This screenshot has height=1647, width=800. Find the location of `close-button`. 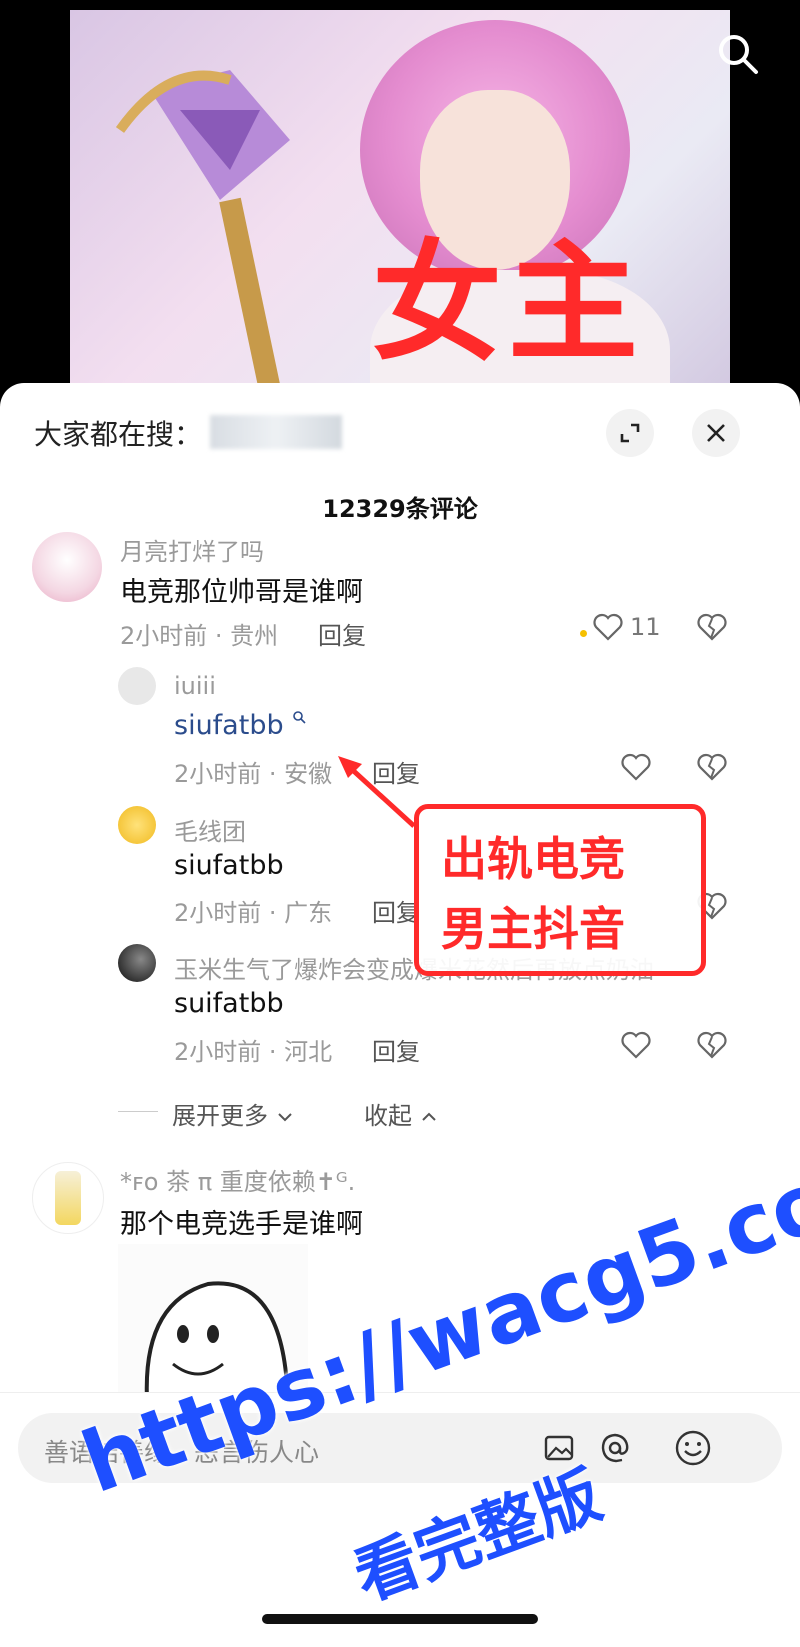

close-button is located at coordinates (716, 433).